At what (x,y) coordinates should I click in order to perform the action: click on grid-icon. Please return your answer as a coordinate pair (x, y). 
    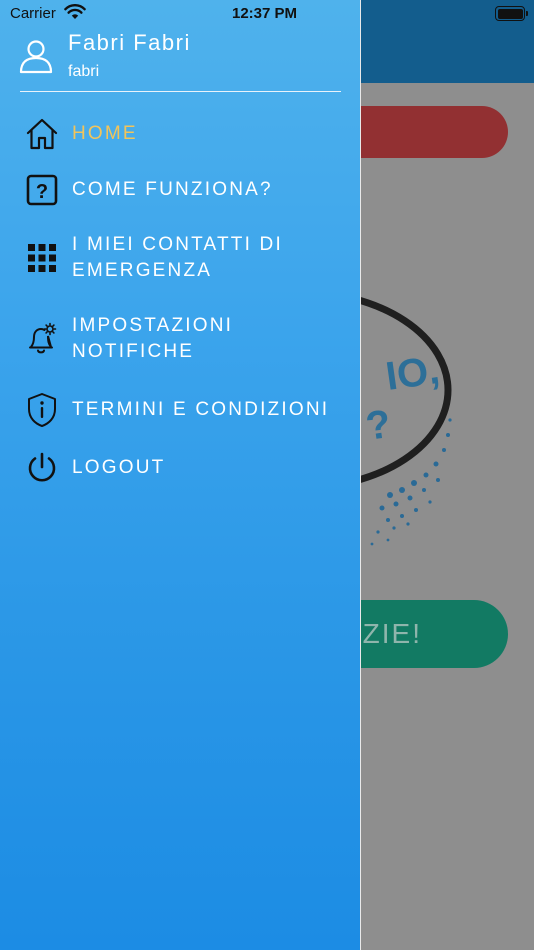
    Looking at the image, I should click on (42, 258).